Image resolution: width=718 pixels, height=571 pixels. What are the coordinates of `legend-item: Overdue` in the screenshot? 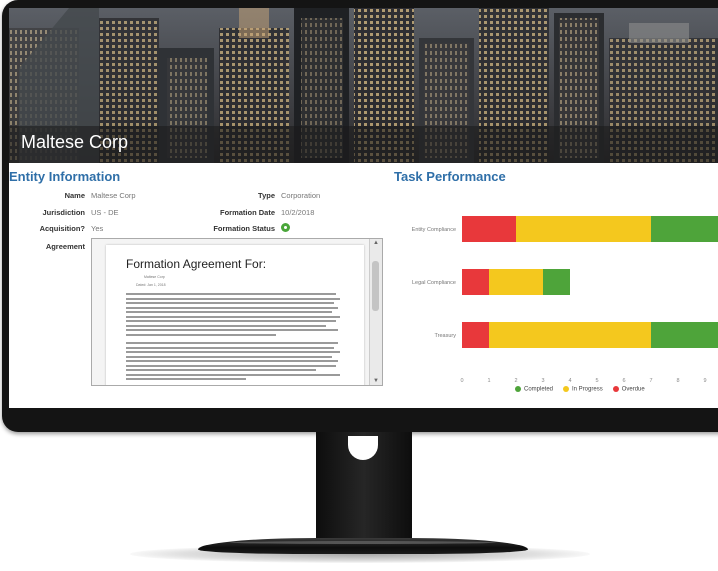 It's located at (628, 389).